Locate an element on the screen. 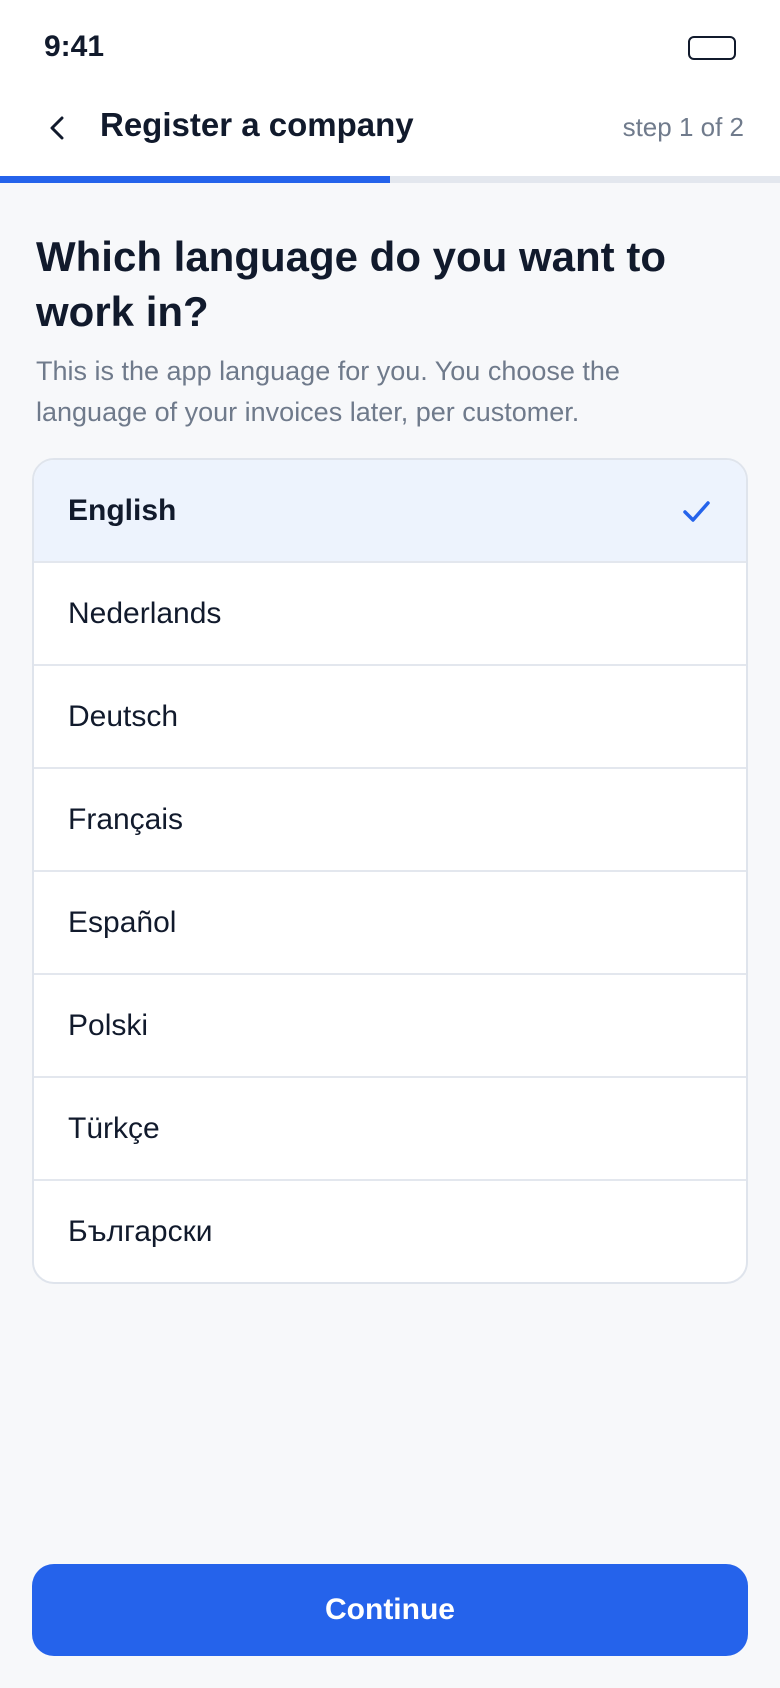 The width and height of the screenshot is (780, 1688). status-bar: 9:41 is located at coordinates (390, 45).